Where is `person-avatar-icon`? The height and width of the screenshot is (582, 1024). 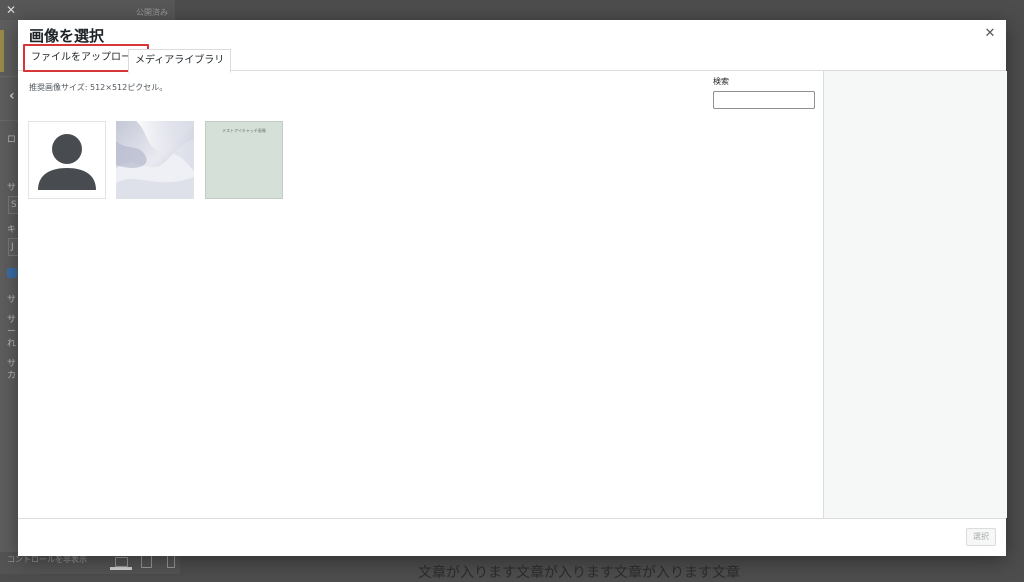 person-avatar-icon is located at coordinates (67, 162).